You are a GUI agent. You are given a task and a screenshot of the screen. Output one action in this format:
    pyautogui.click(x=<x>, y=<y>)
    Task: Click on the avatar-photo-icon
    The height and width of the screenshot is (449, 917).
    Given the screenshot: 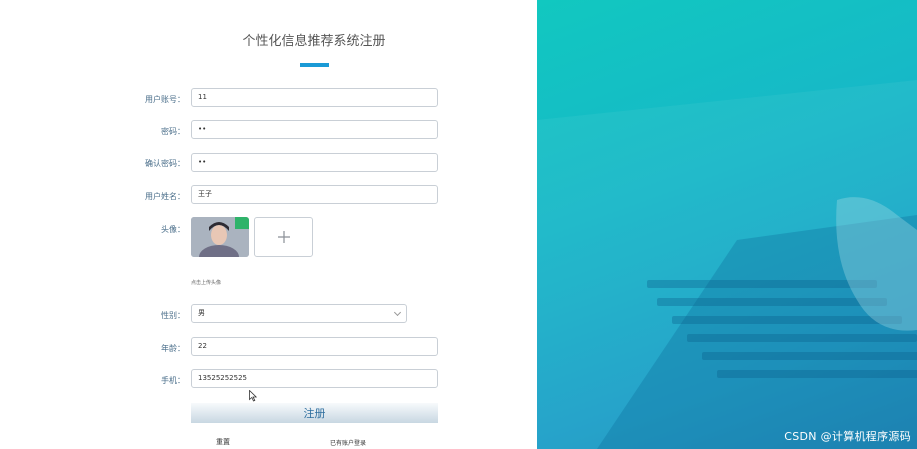 What is the action you would take?
    pyautogui.click(x=220, y=237)
    